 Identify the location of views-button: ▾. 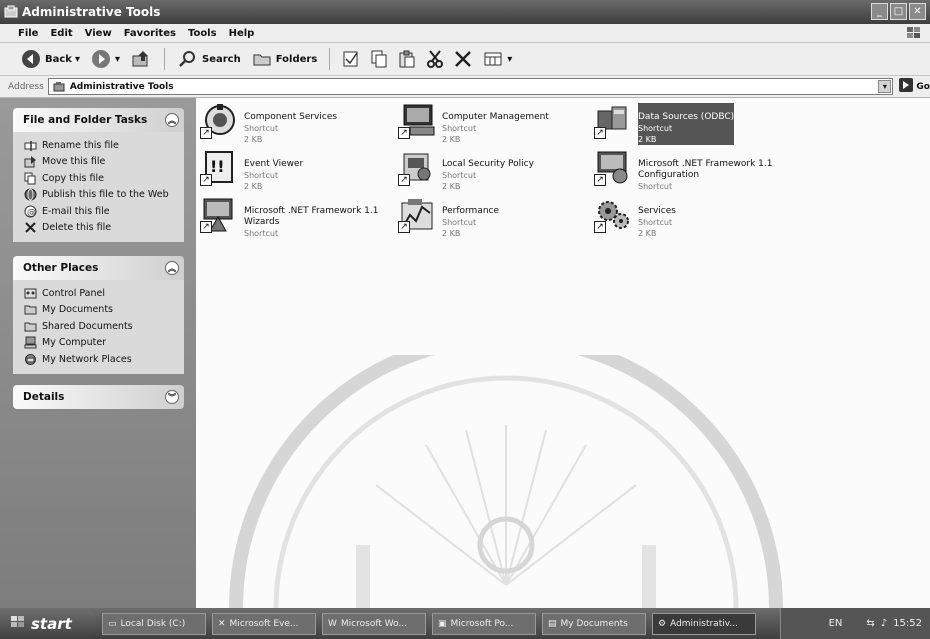
(497, 59).